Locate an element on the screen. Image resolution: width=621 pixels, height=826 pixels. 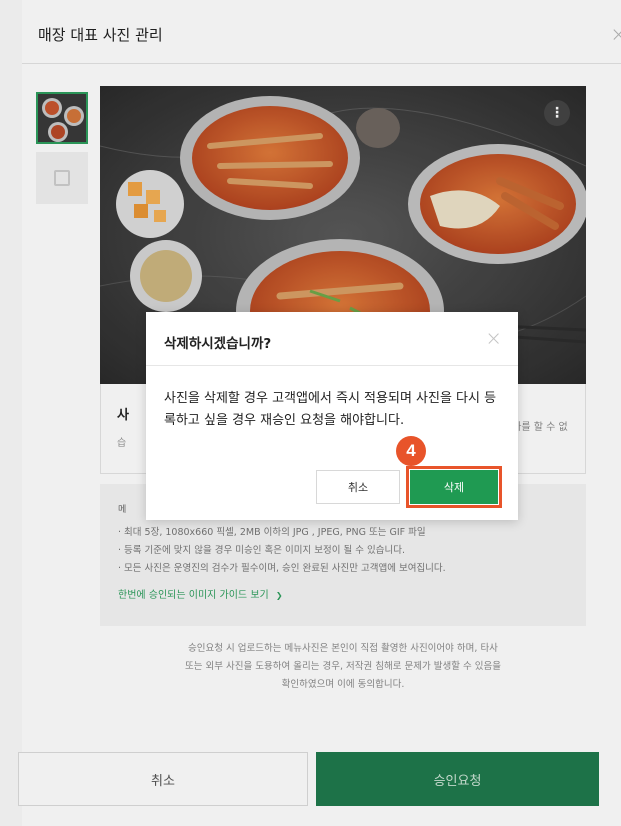
confirm-cancel-button: 취소 is located at coordinates (358, 487).